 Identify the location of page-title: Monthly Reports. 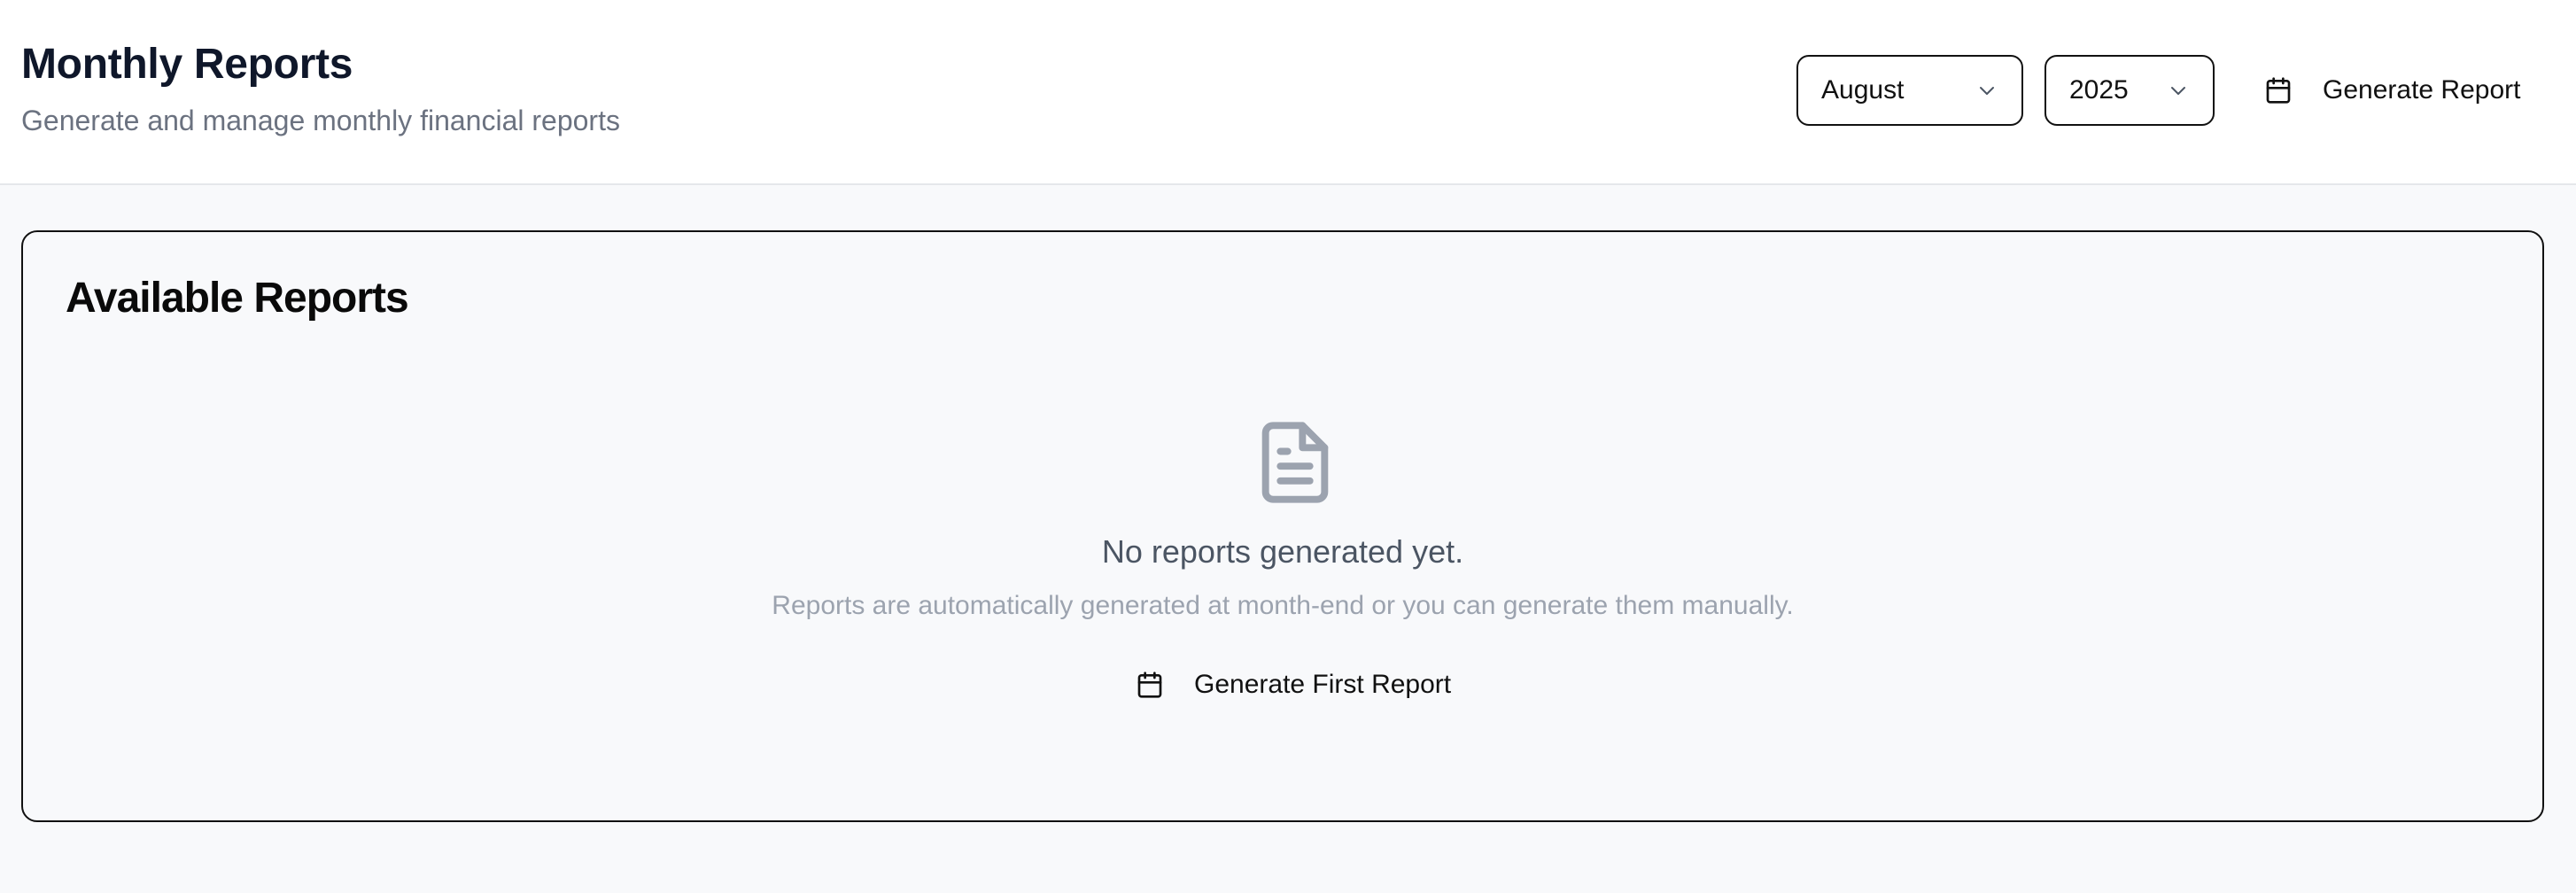
(187, 64).